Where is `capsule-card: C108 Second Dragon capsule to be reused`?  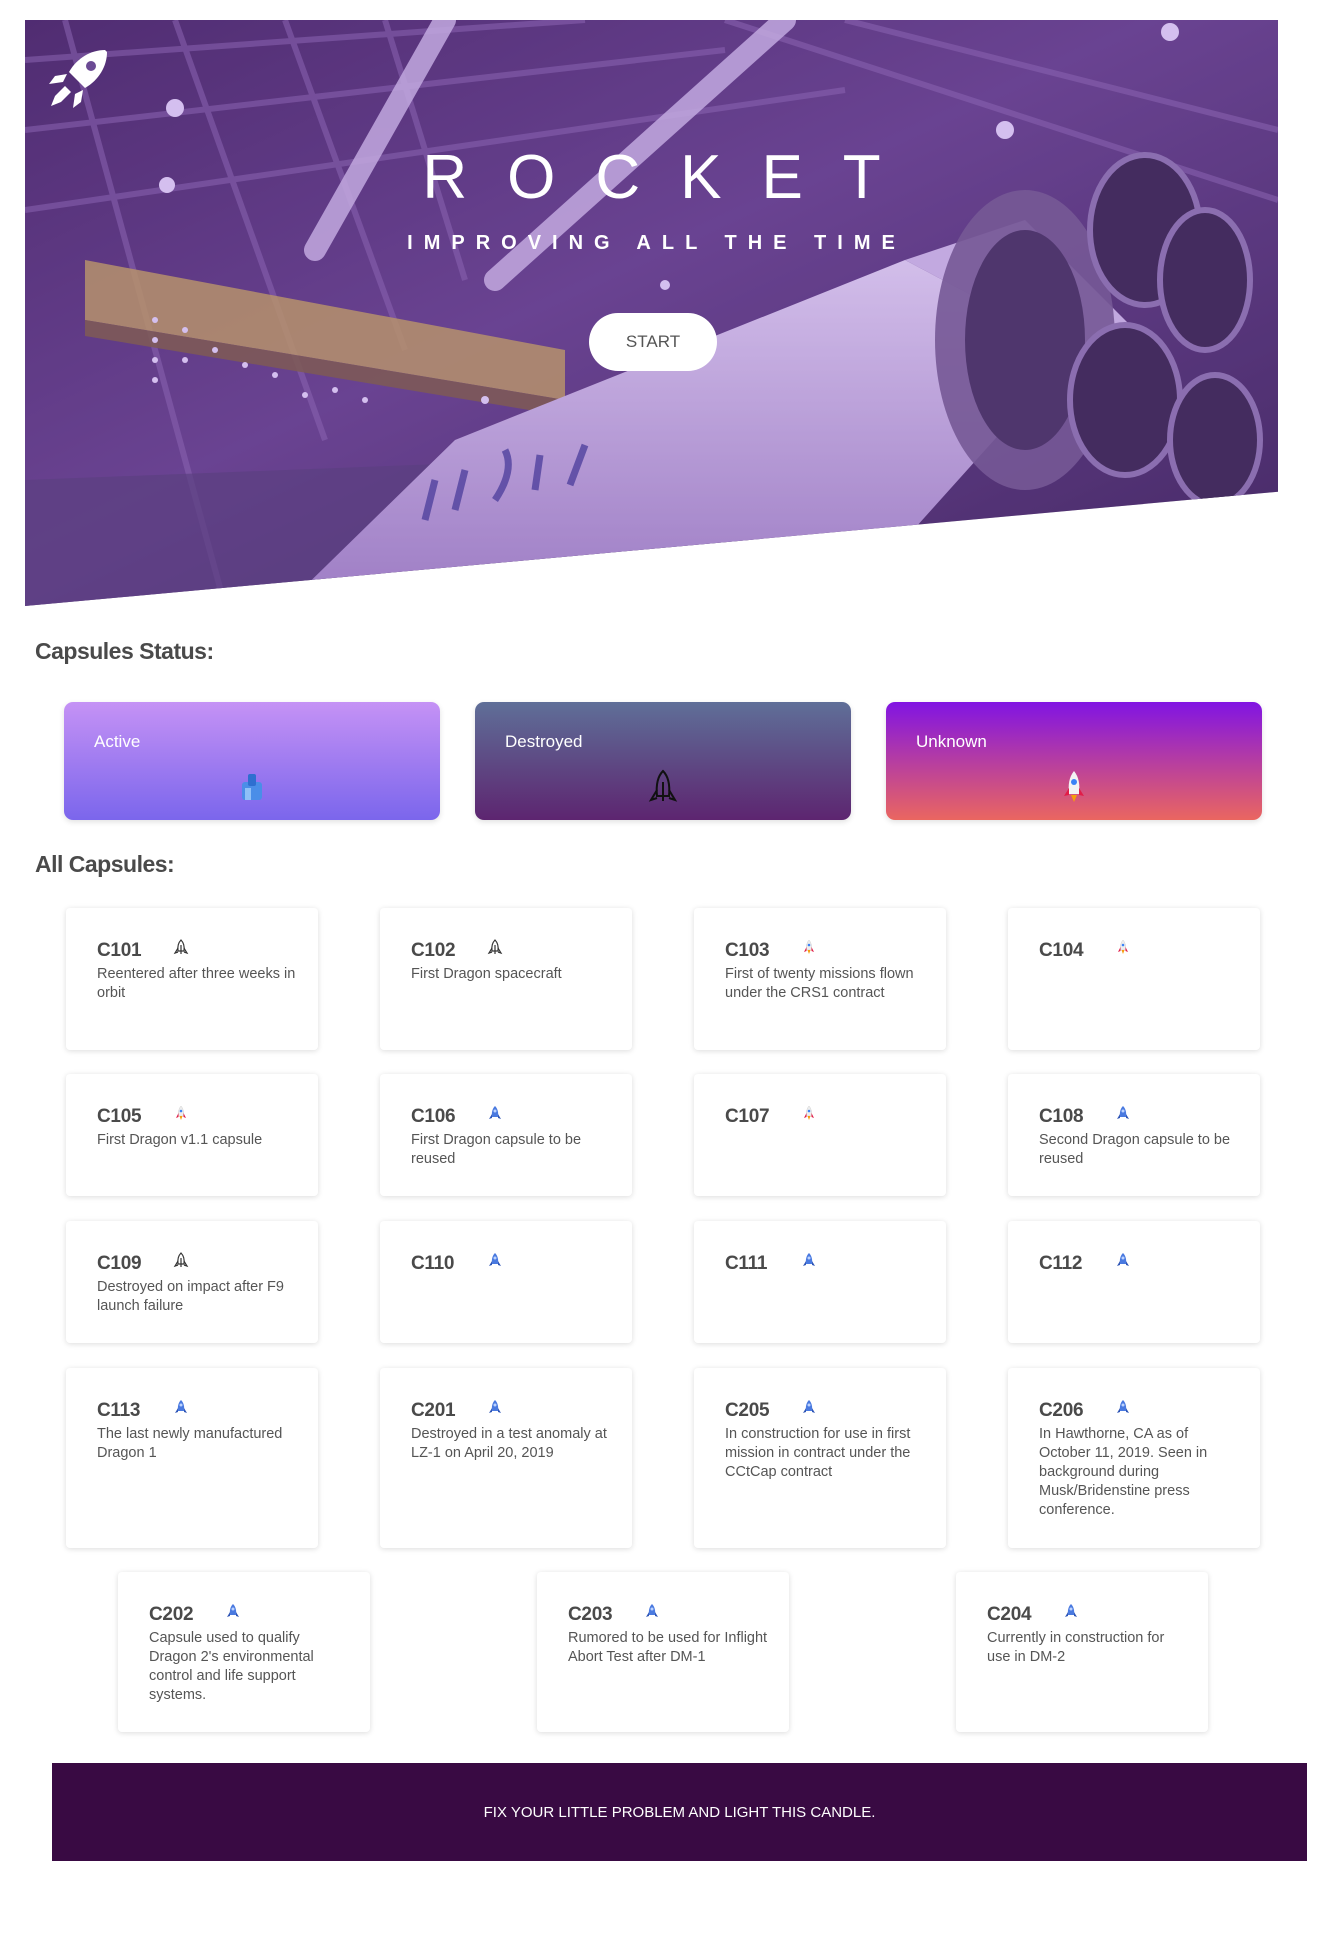 capsule-card: C108 Second Dragon capsule to be reused is located at coordinates (1134, 1135).